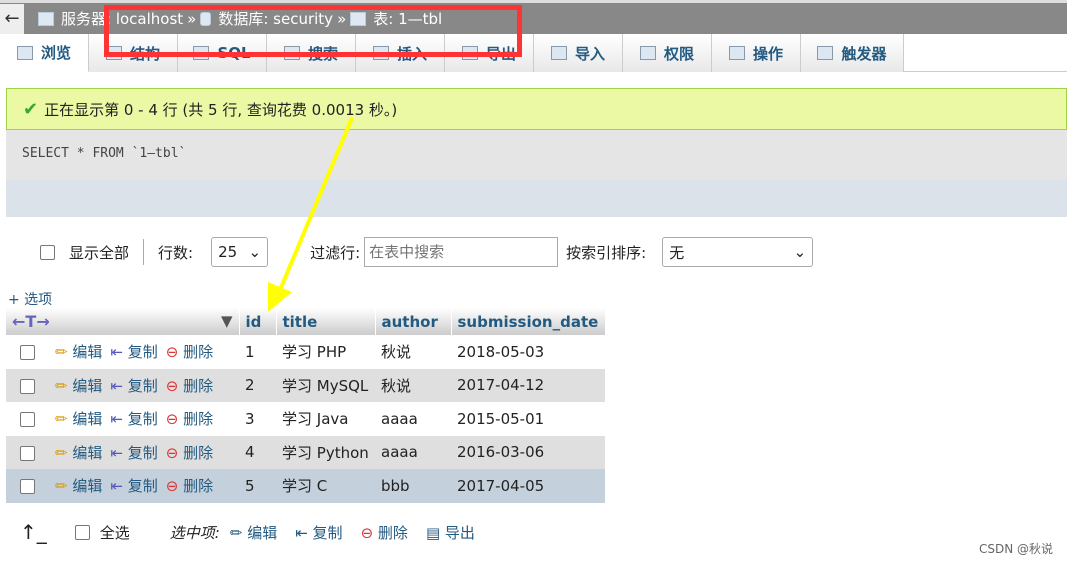 This screenshot has height=562, width=1067. I want to click on cell-author: bbb, so click(413, 486).